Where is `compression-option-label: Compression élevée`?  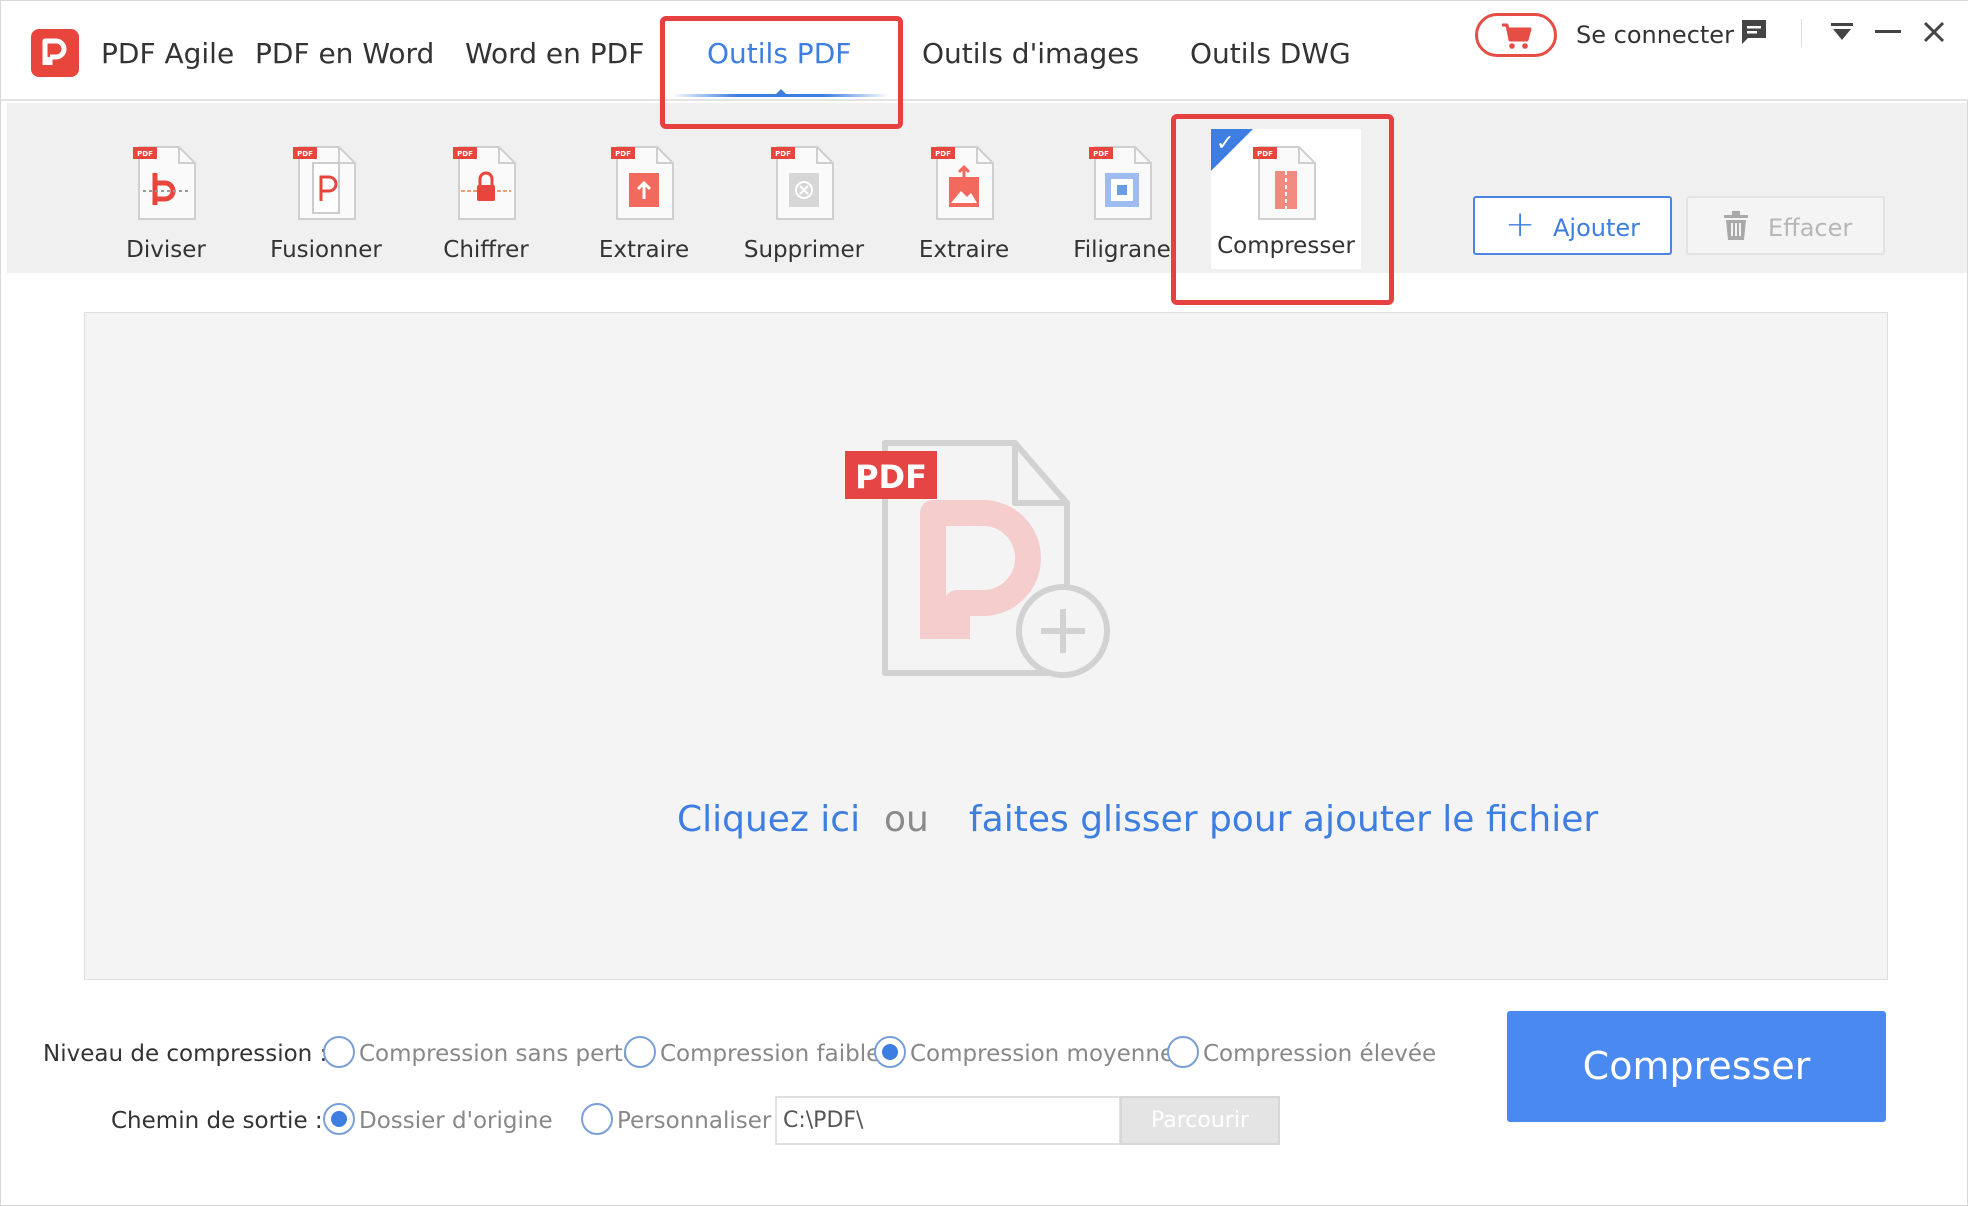 compression-option-label: Compression élevée is located at coordinates (1319, 1054).